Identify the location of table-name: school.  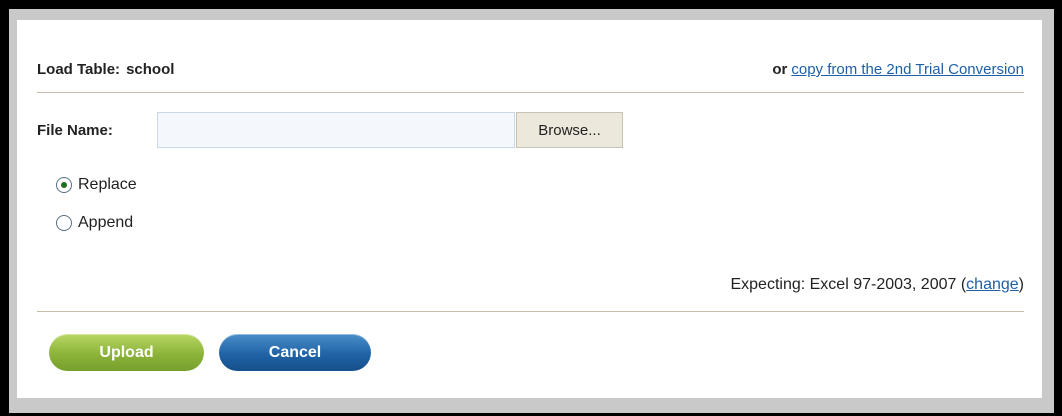
(150, 69).